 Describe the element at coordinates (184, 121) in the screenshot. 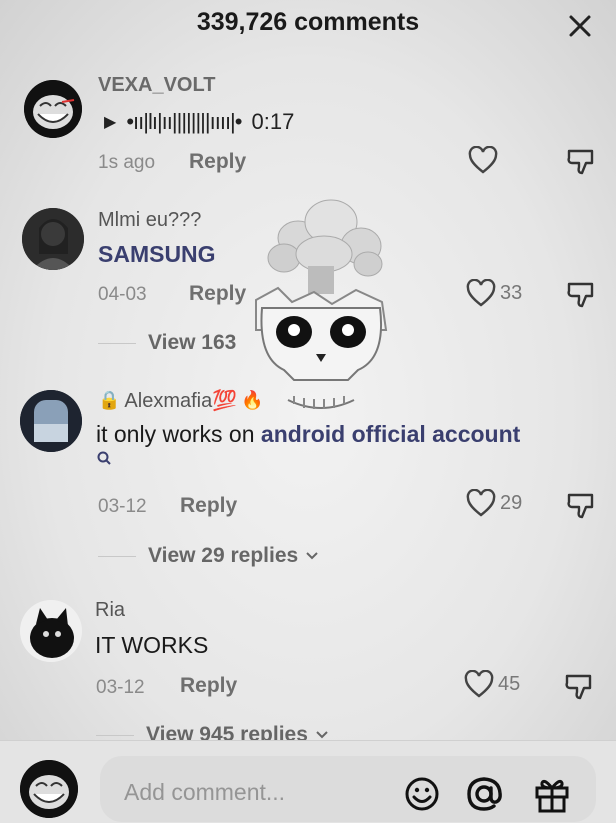

I see `waveform: •ıı|lı|ıı||||||||ıııı|•` at that location.